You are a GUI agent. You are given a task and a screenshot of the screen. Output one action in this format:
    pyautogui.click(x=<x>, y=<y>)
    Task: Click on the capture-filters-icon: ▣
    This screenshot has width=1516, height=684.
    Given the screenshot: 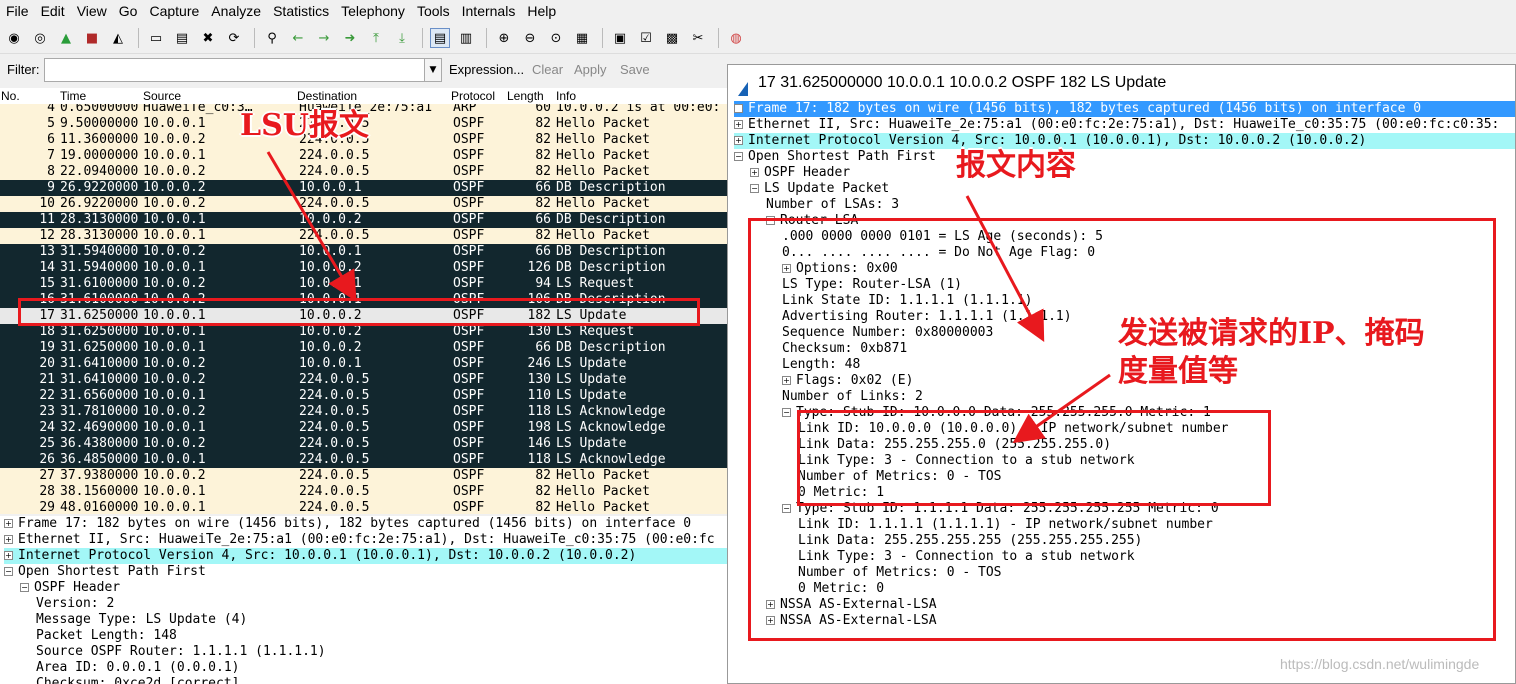 What is the action you would take?
    pyautogui.click(x=620, y=38)
    